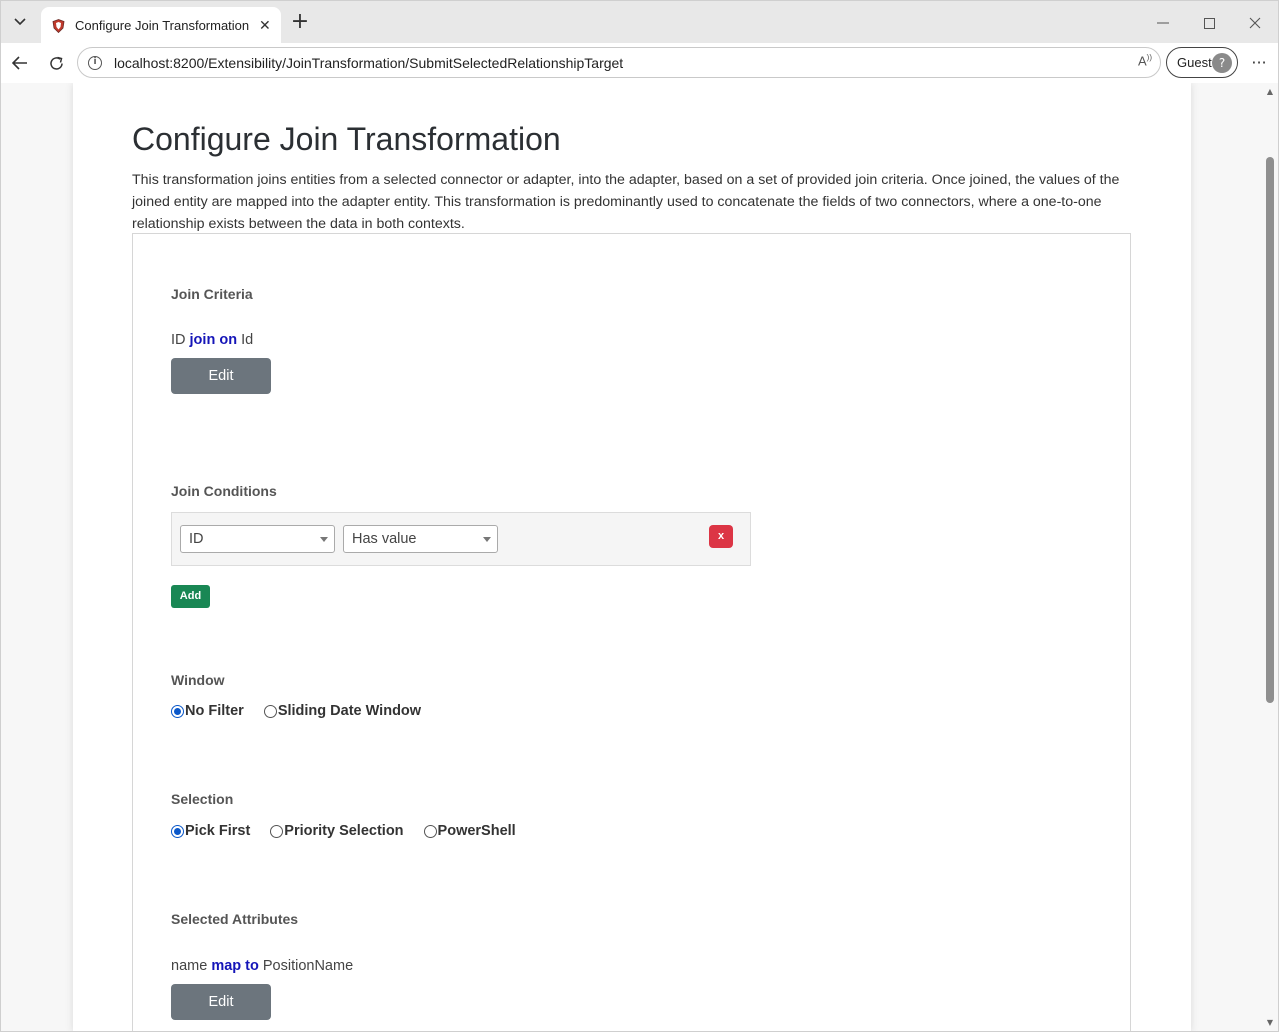 This screenshot has height=1032, width=1279. Describe the element at coordinates (430, 831) in the screenshot. I see `radio-powershell` at that location.